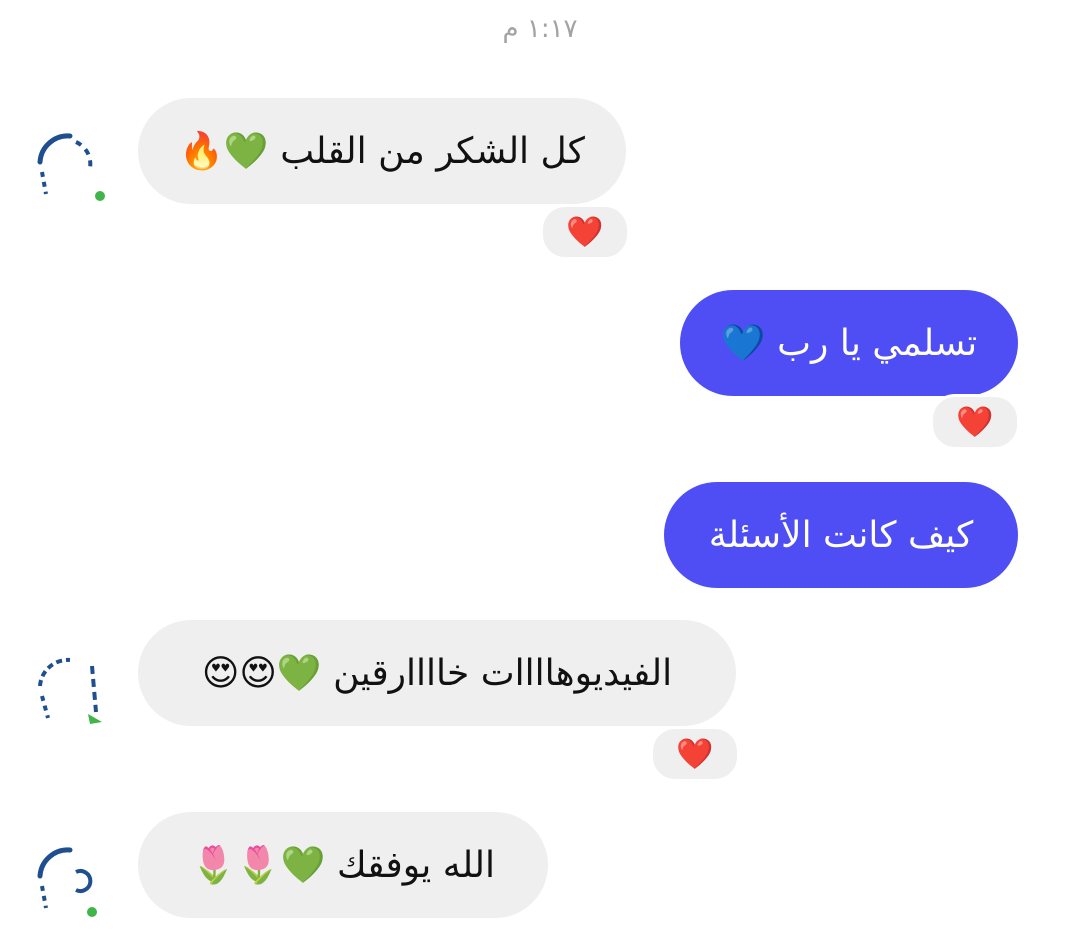  I want to click on message-bubble-incoming: كل الشكر من القلب 💚🔥, so click(382, 151).